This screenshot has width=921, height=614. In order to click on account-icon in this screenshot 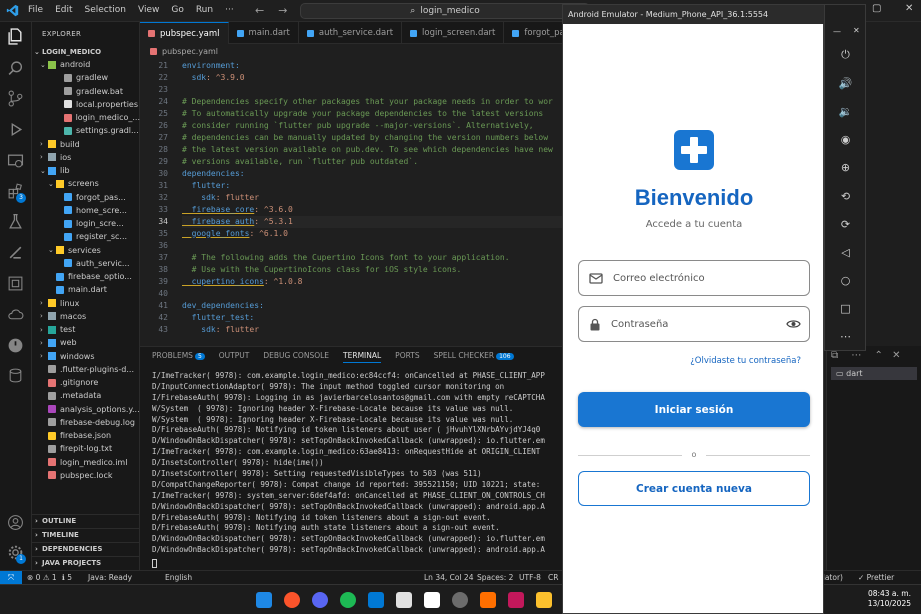, I will do `click(15, 522)`.